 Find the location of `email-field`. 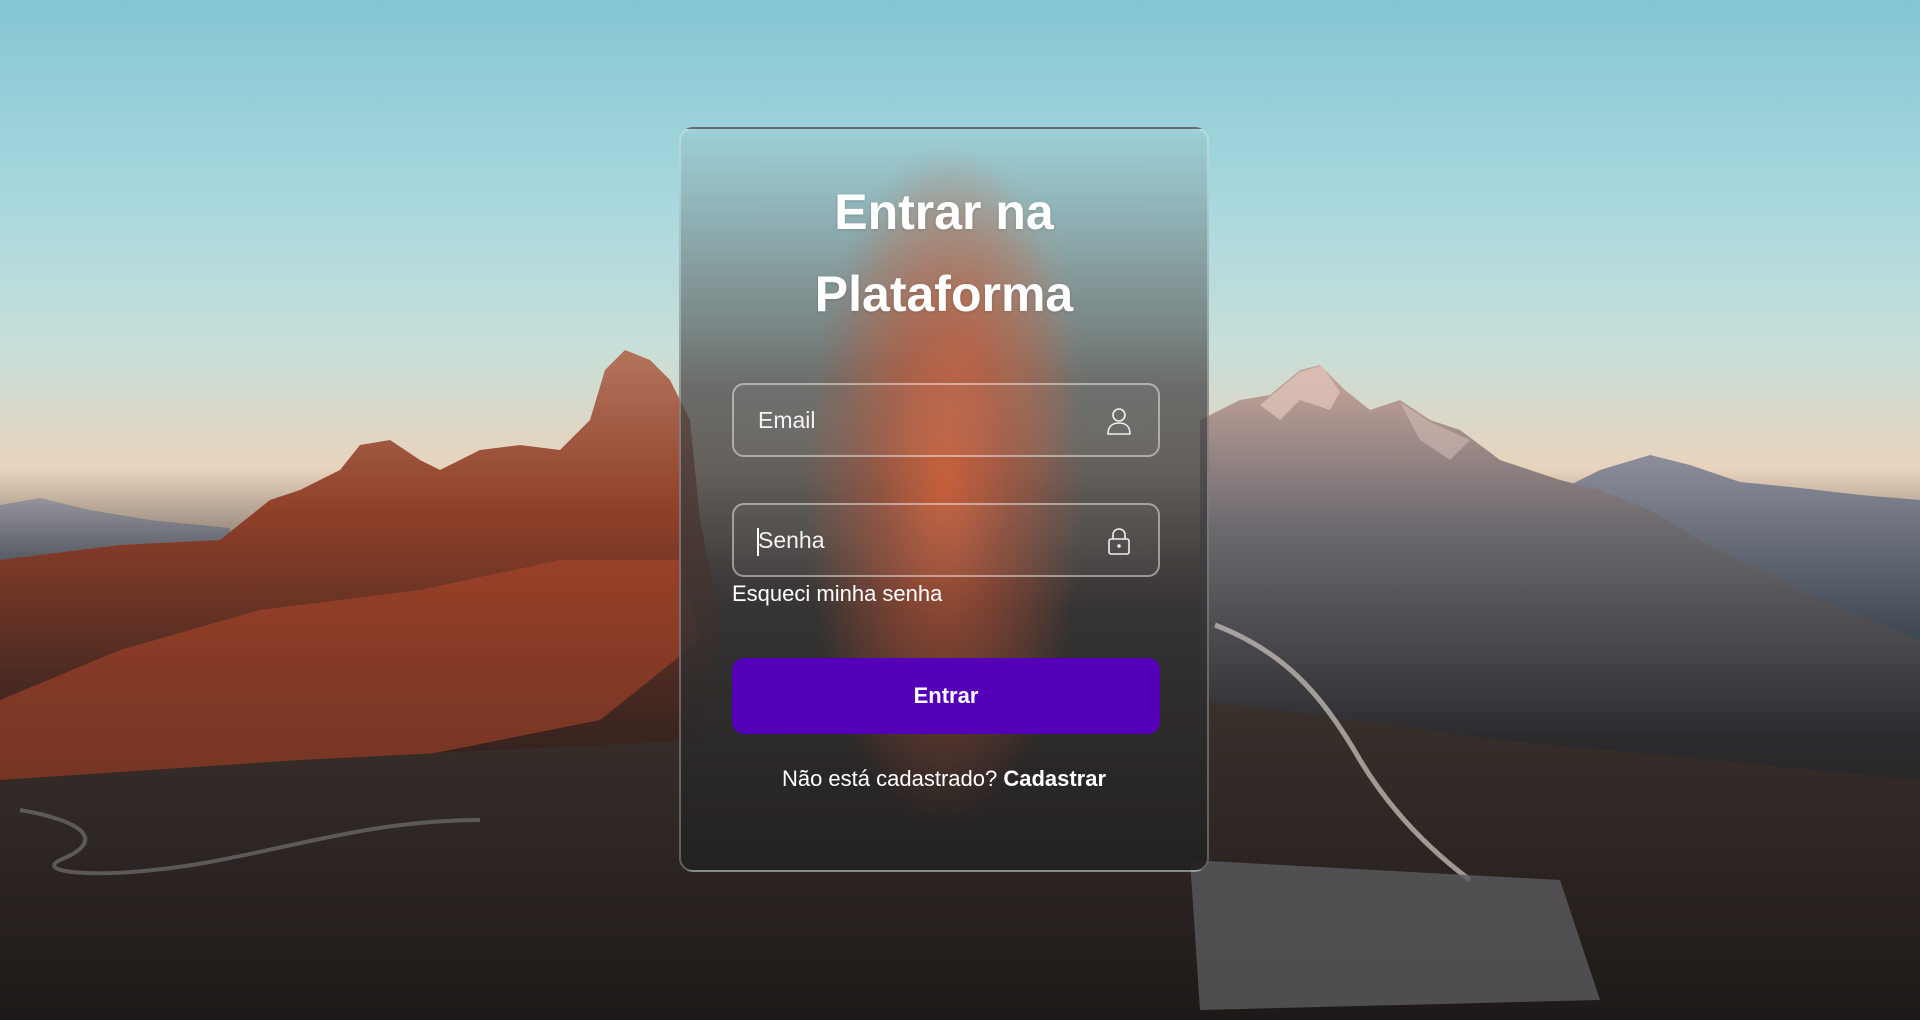

email-field is located at coordinates (923, 420).